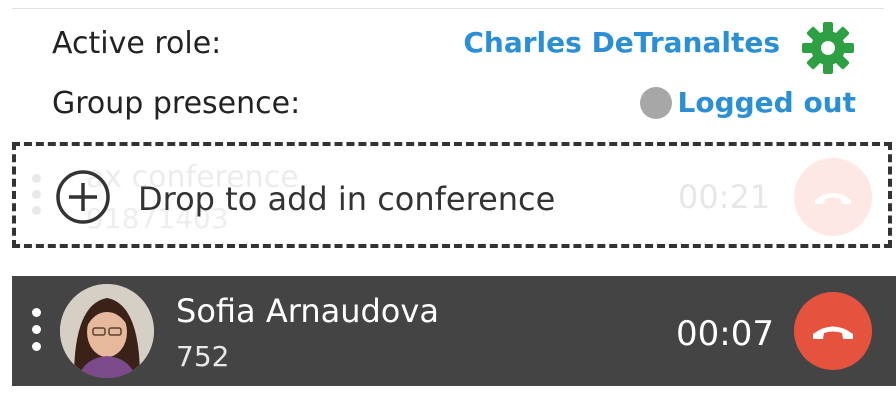 The image size is (896, 414). Describe the element at coordinates (36, 329) in the screenshot. I see `drag-handle-icon` at that location.